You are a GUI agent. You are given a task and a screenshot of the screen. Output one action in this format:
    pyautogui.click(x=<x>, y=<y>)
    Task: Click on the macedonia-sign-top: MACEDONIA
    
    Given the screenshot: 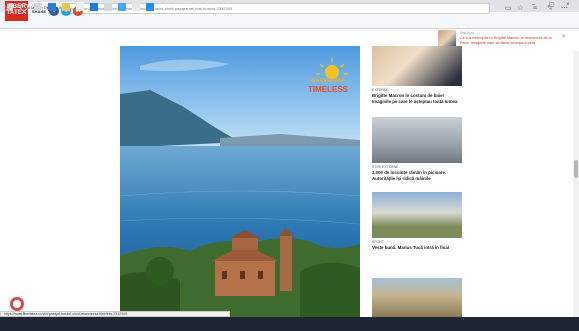 What is the action you would take?
    pyautogui.click(x=328, y=81)
    